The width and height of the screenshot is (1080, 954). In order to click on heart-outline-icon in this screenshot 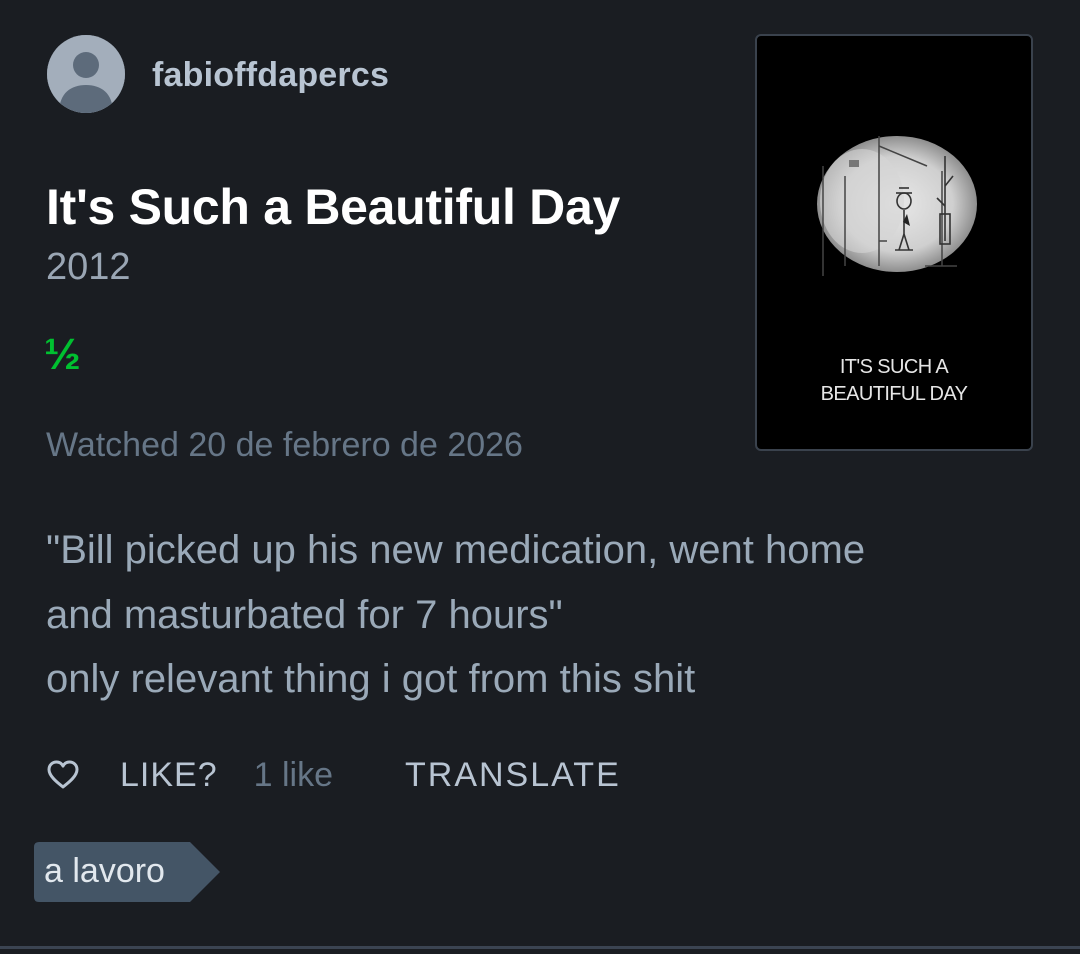, I will do `click(63, 775)`.